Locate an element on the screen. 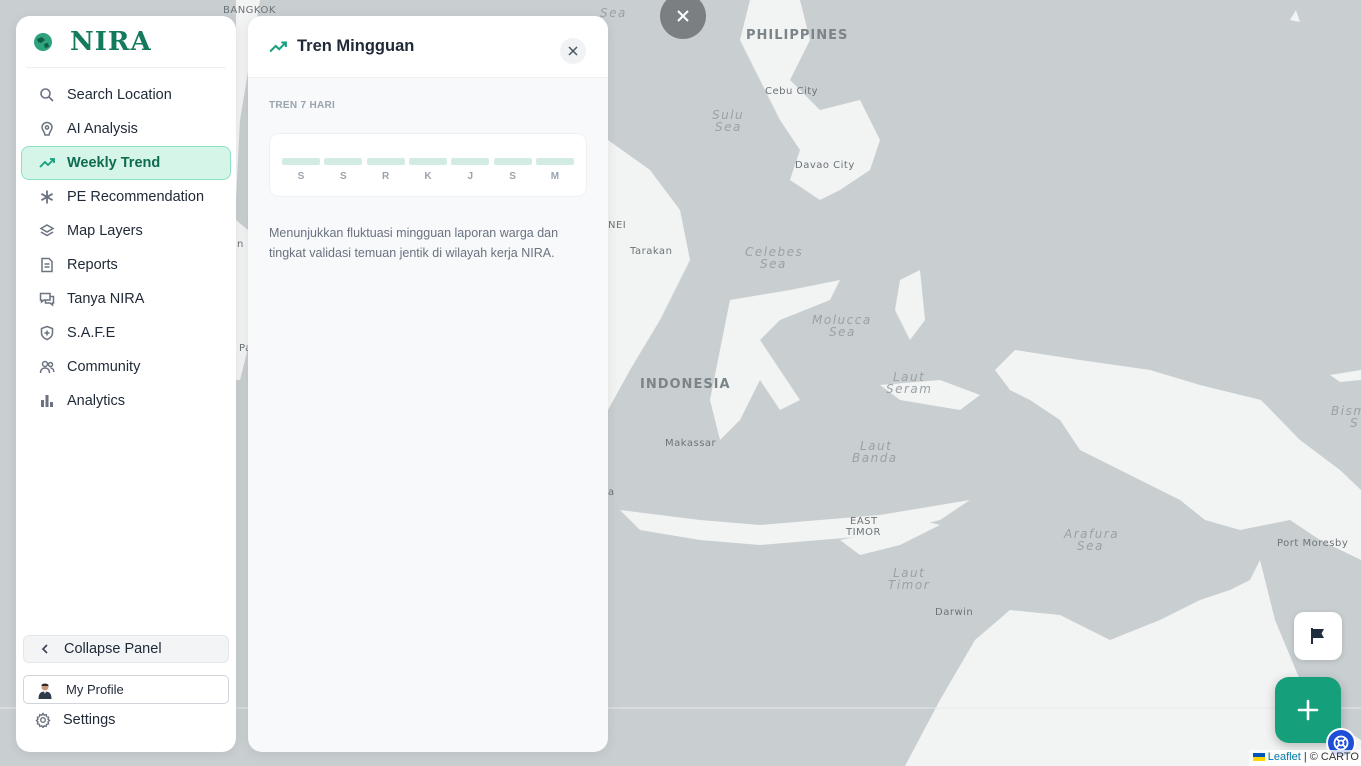  collapse-panel-button: Collapse Panel is located at coordinates (126, 649).